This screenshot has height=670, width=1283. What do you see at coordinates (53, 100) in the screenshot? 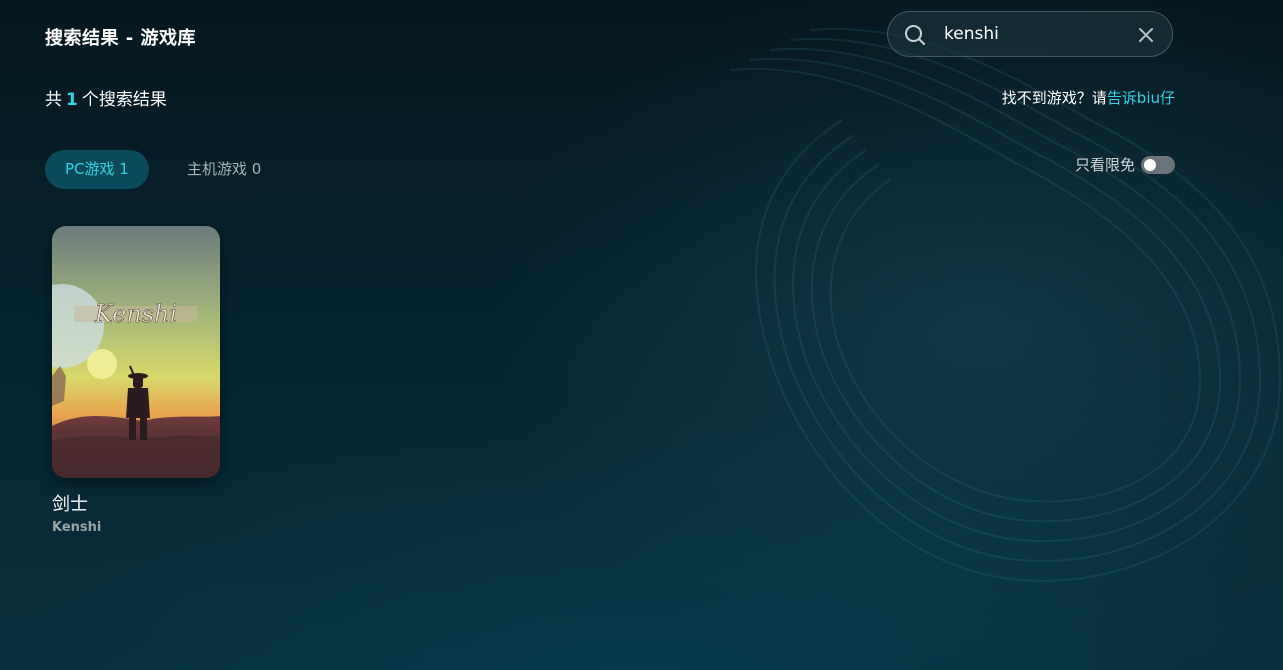
I see `result-count-prefix: 共` at bounding box center [53, 100].